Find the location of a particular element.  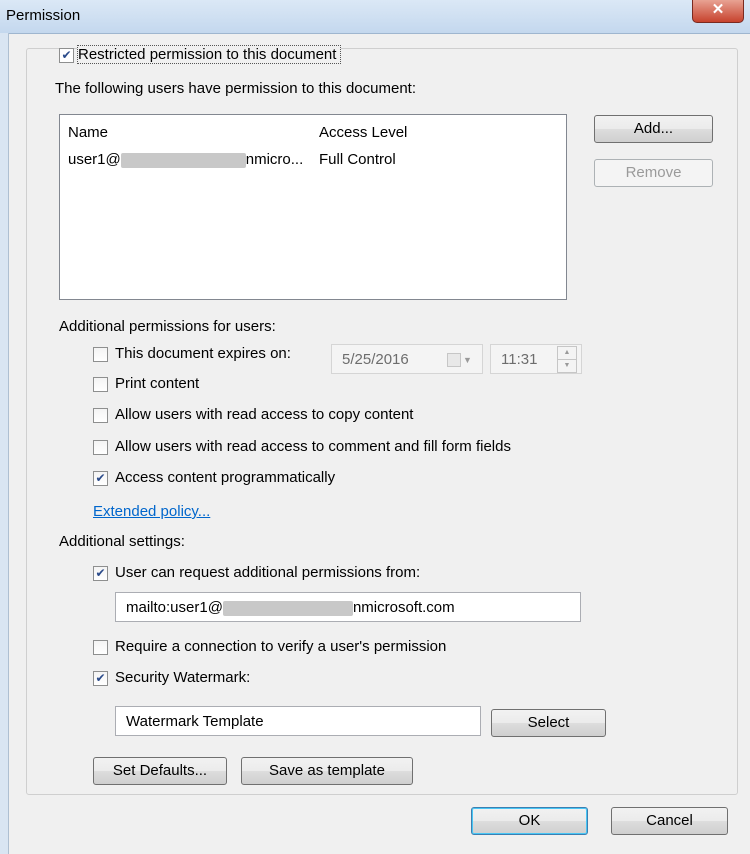

ok-button: OK is located at coordinates (529, 821).